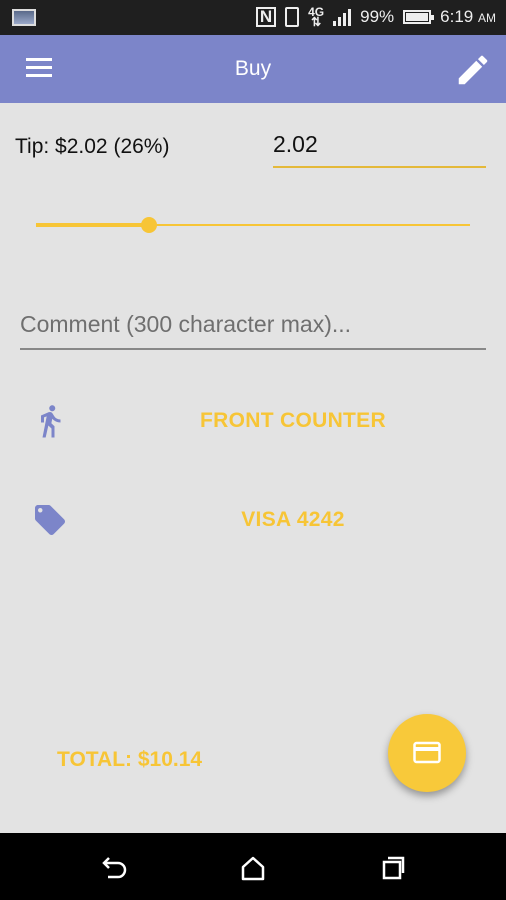  Describe the element at coordinates (253, 225) in the screenshot. I see `tip-slider` at that location.